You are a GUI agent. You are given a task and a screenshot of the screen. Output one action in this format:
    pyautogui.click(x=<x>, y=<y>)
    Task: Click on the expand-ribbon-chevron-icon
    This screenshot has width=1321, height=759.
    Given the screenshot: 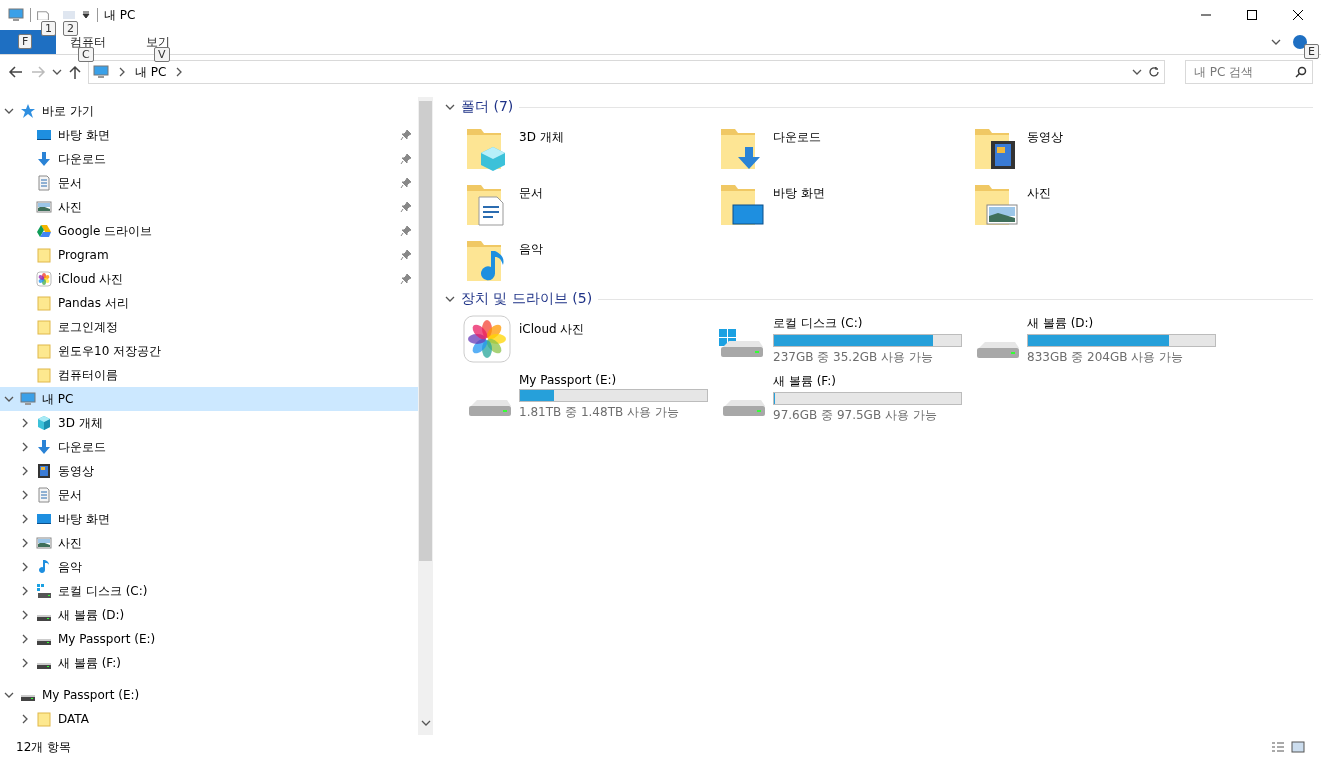 What is the action you would take?
    pyautogui.click(x=1276, y=42)
    